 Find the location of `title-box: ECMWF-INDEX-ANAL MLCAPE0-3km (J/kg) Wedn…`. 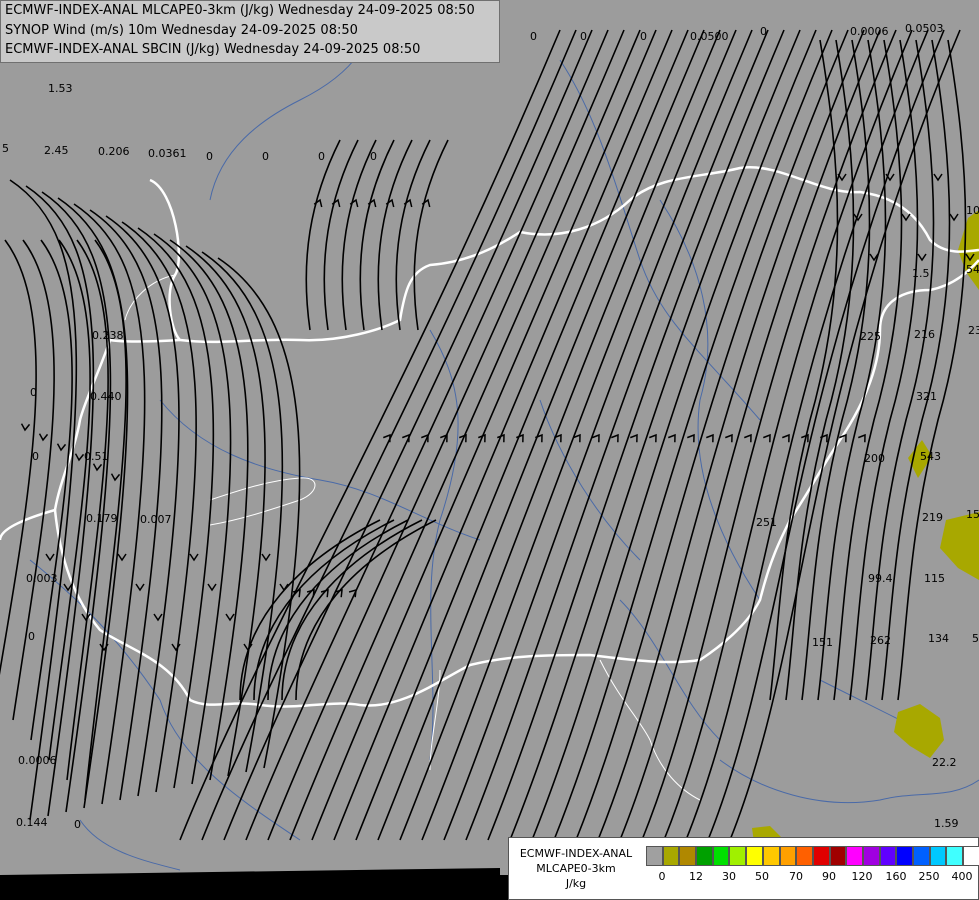

title-box: ECMWF-INDEX-ANAL MLCAPE0-3km (J/kg) Wedn… is located at coordinates (250, 31).